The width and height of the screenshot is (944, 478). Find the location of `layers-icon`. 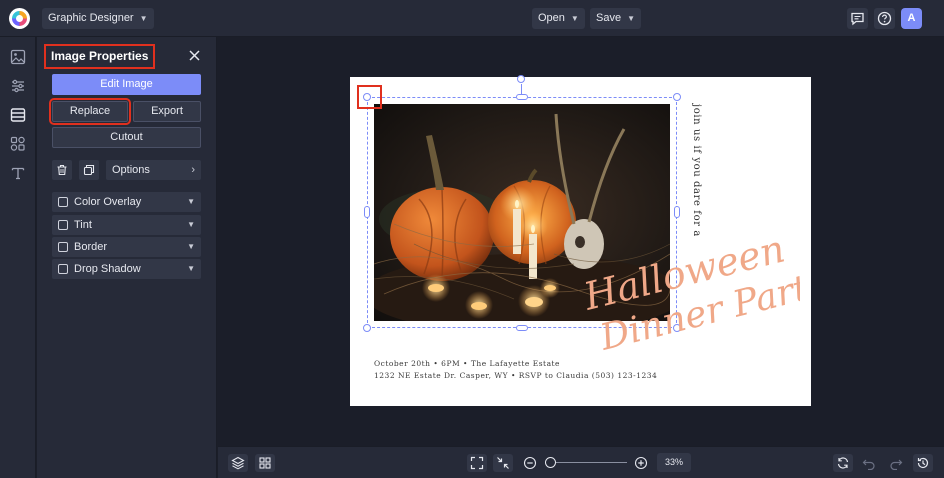

layers-icon is located at coordinates (238, 463).